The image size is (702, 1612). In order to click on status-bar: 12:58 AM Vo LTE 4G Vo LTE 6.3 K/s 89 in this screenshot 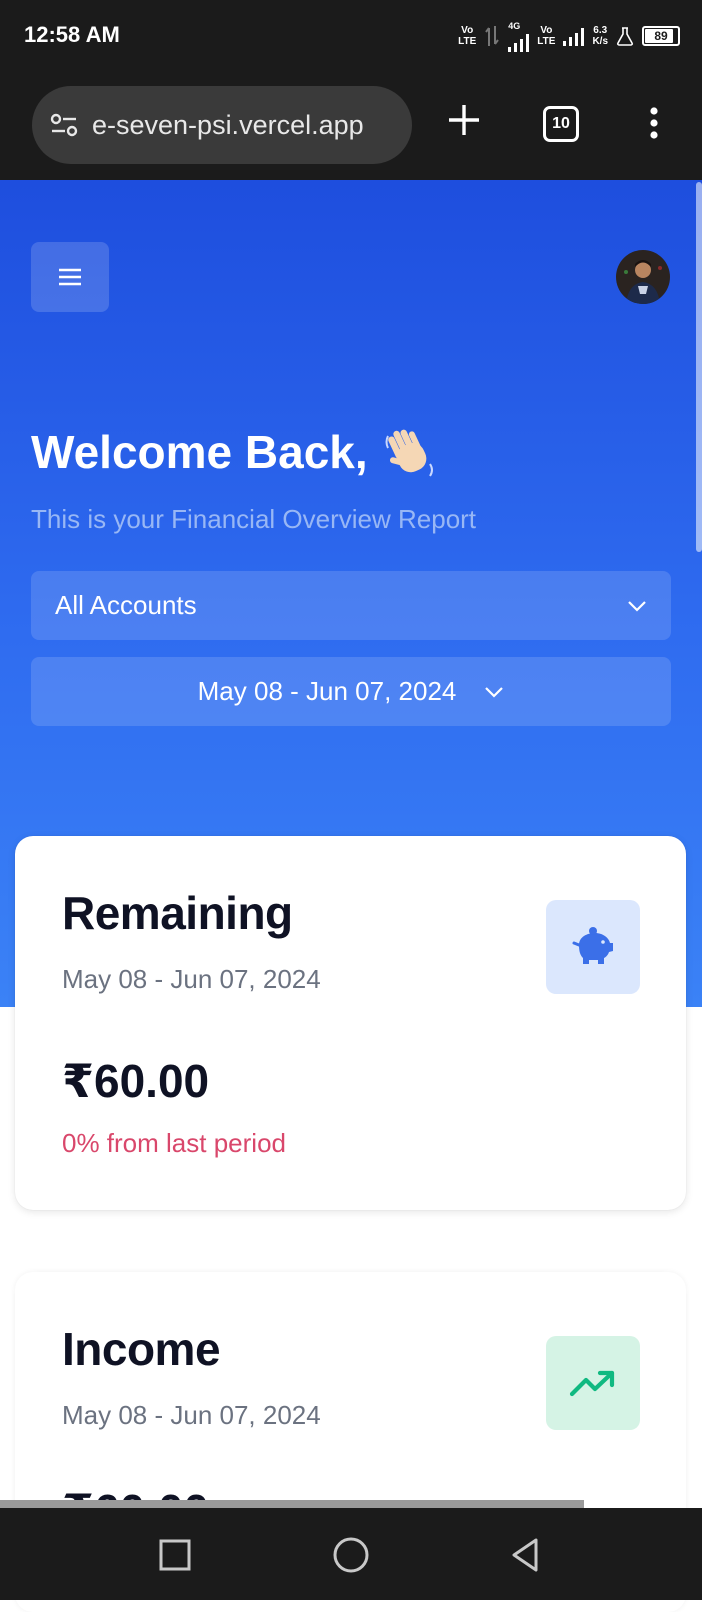, I will do `click(351, 36)`.